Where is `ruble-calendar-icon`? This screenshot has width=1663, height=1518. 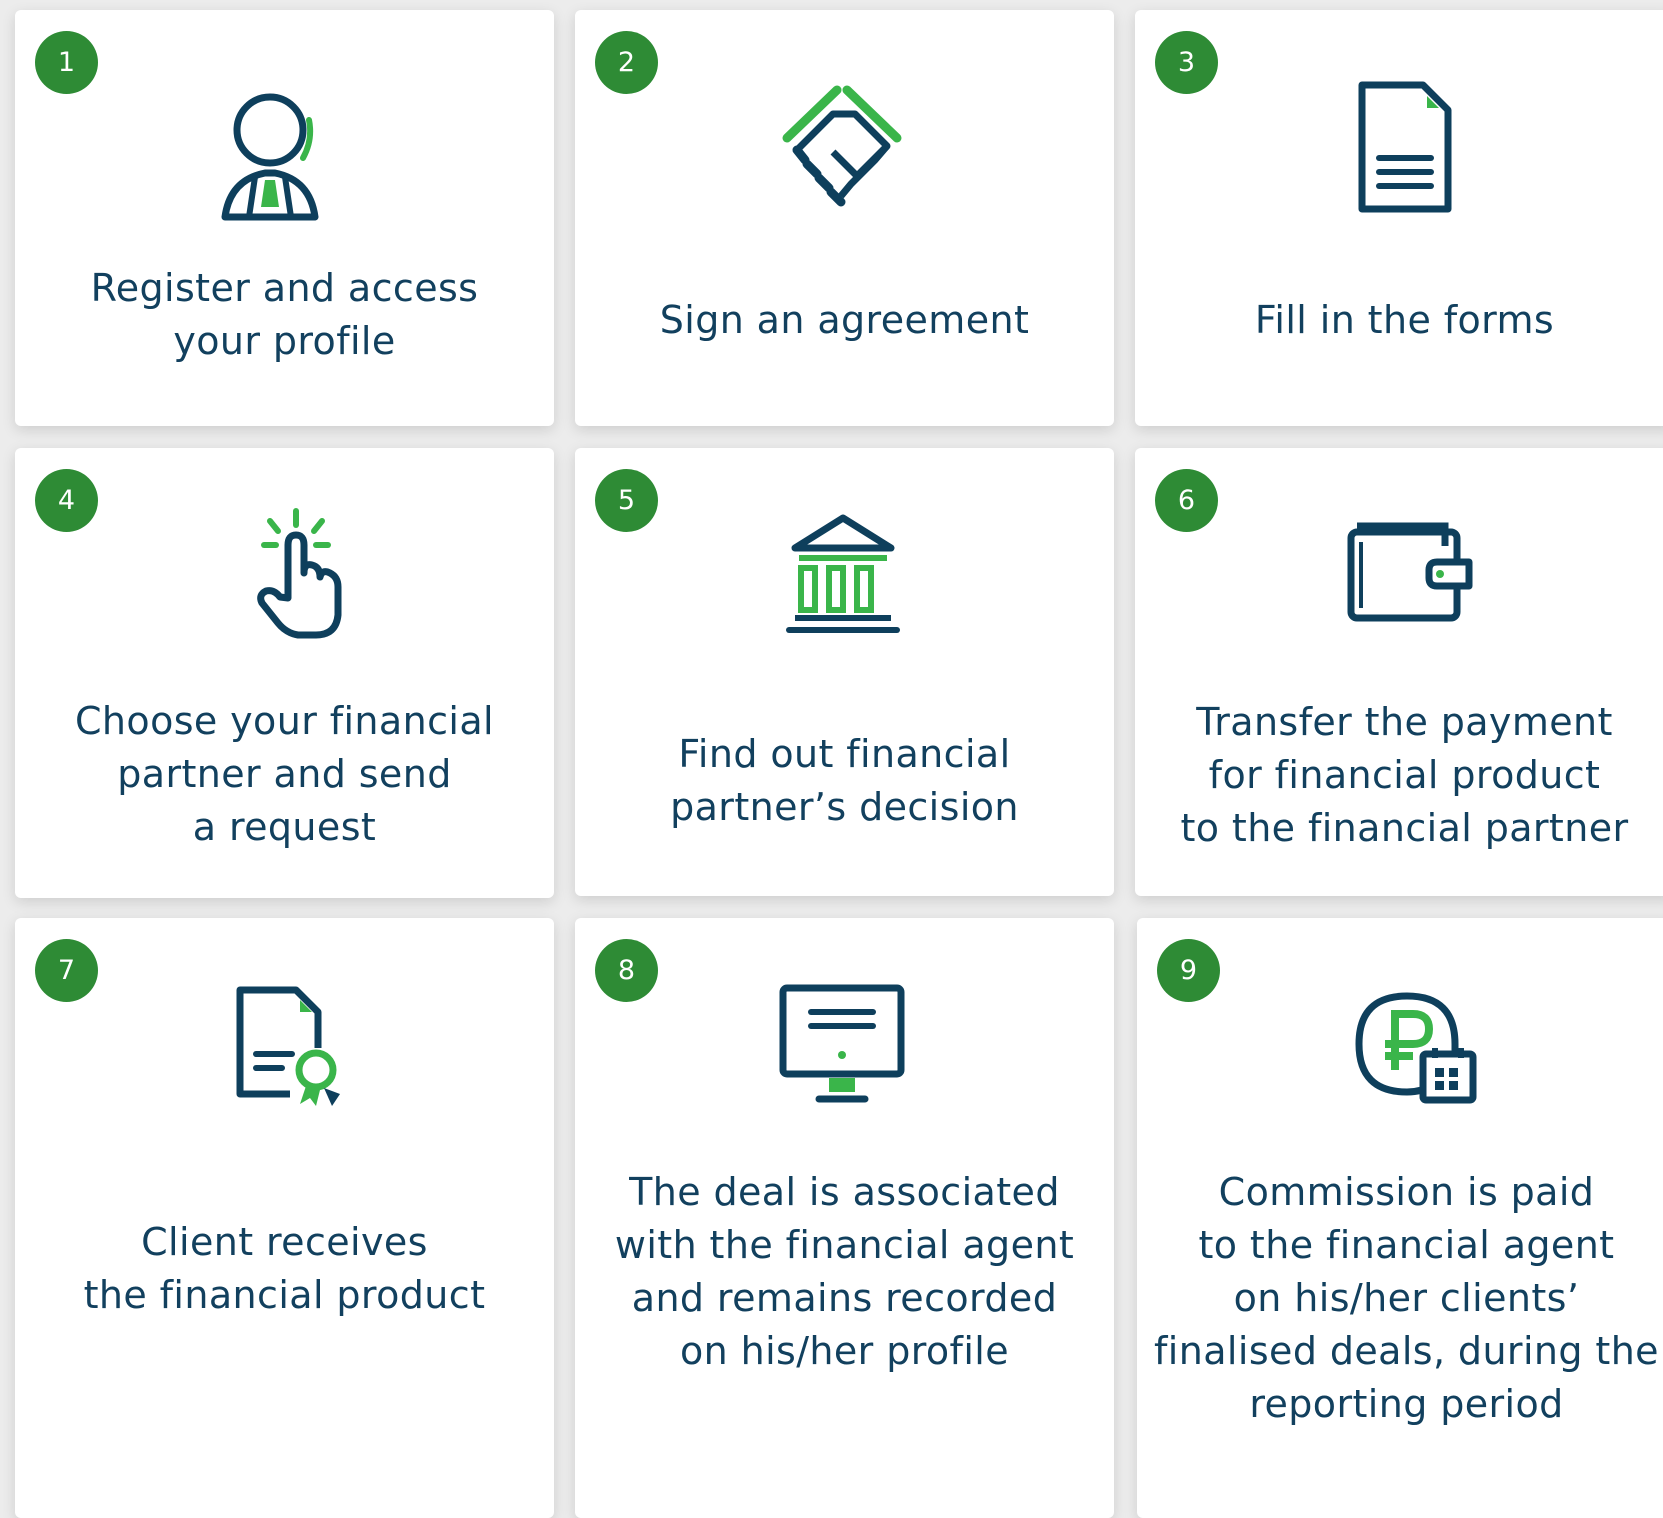 ruble-calendar-icon is located at coordinates (1417, 1045).